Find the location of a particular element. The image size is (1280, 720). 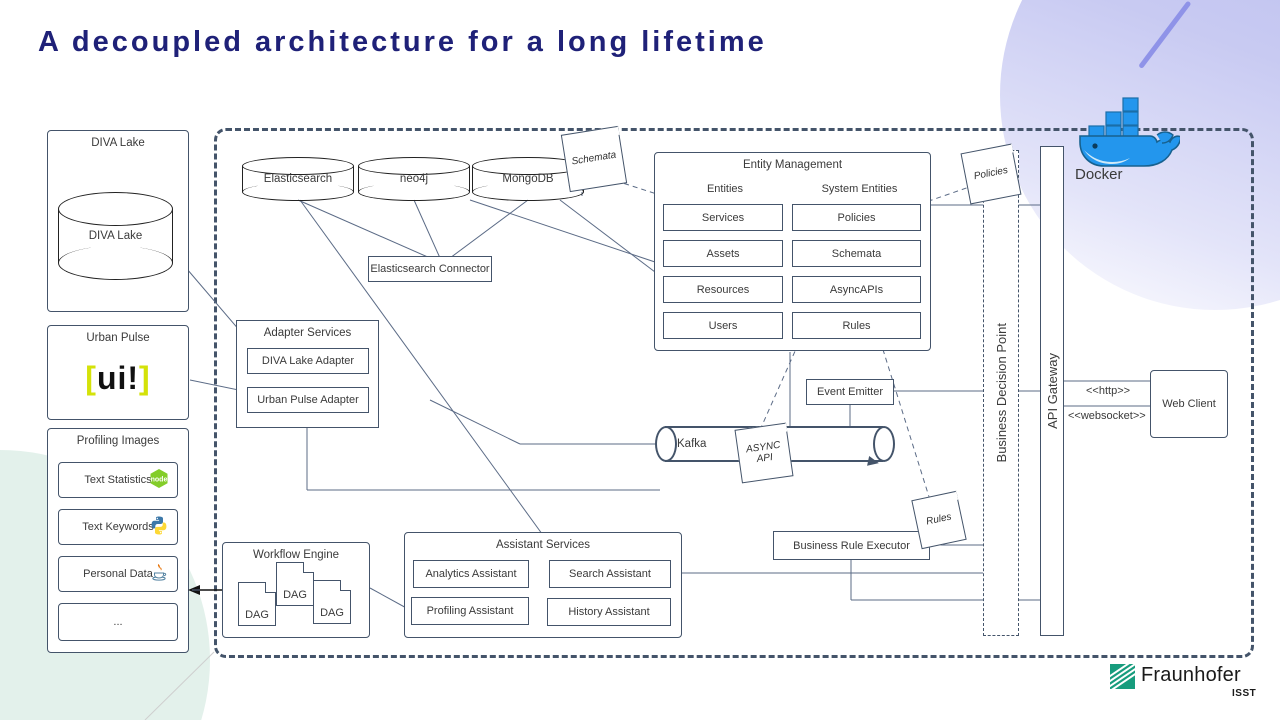

urban-pulse-group-label: Urban Pulse is located at coordinates (118, 338).